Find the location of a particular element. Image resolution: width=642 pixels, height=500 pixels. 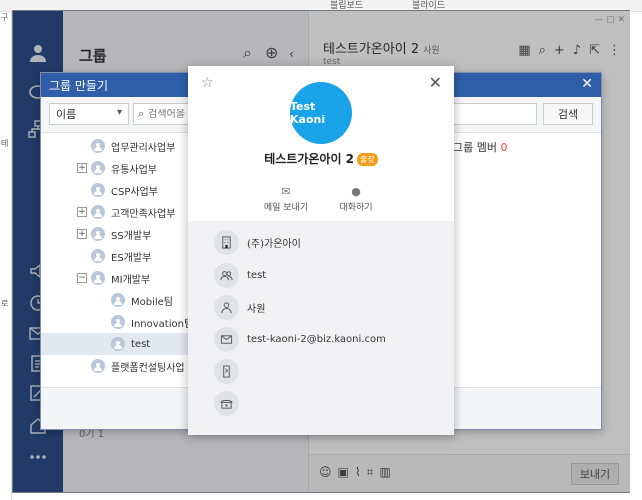

email-address: test-kaoni-2@biz.kaoni.com is located at coordinates (316, 339).